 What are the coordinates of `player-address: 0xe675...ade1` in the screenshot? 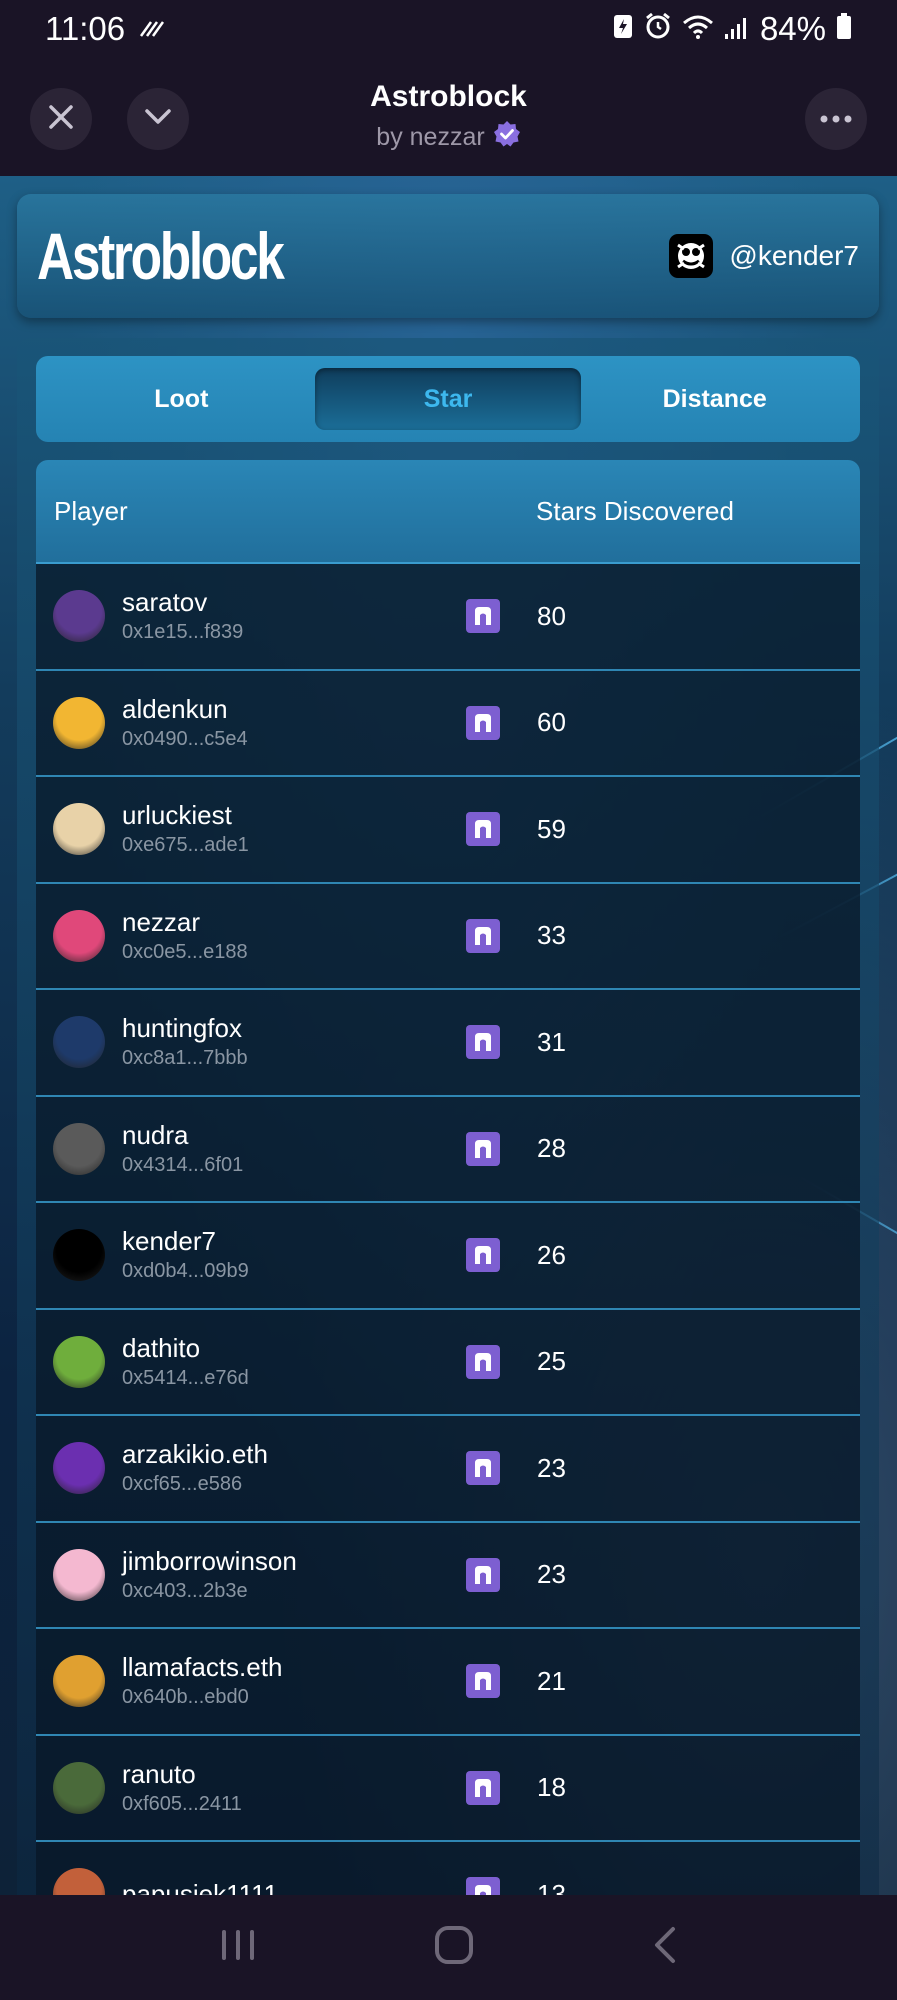 It's located at (185, 845).